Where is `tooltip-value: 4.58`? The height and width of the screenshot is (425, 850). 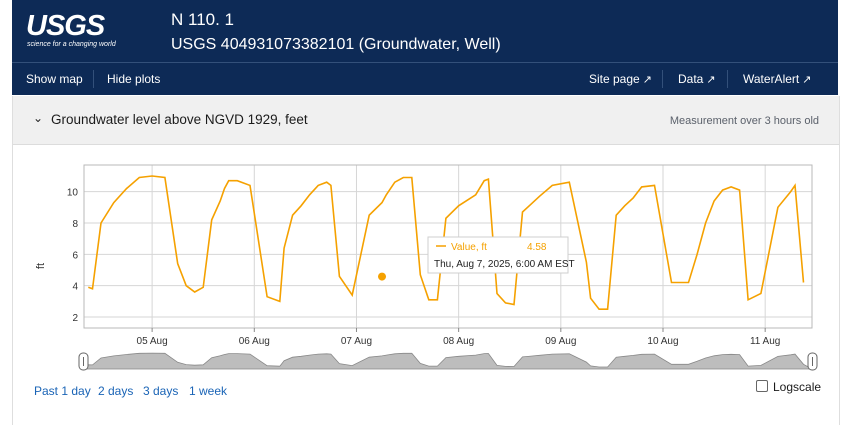
tooltip-value: 4.58 is located at coordinates (537, 247).